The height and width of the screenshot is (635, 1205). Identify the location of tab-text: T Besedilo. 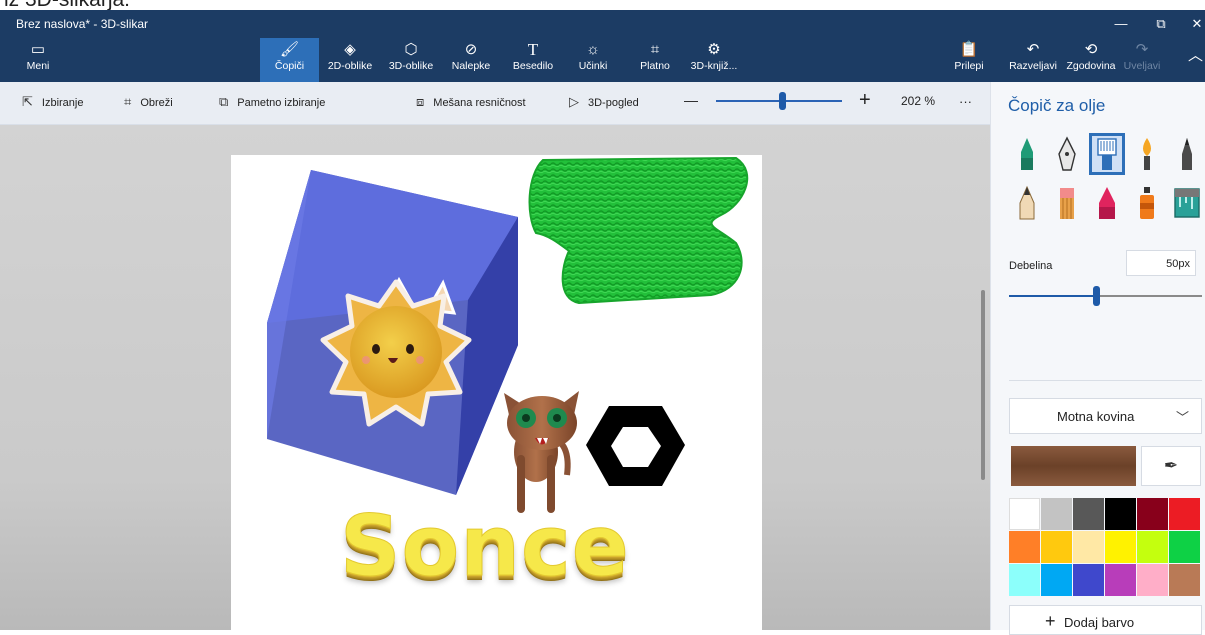
(533, 60).